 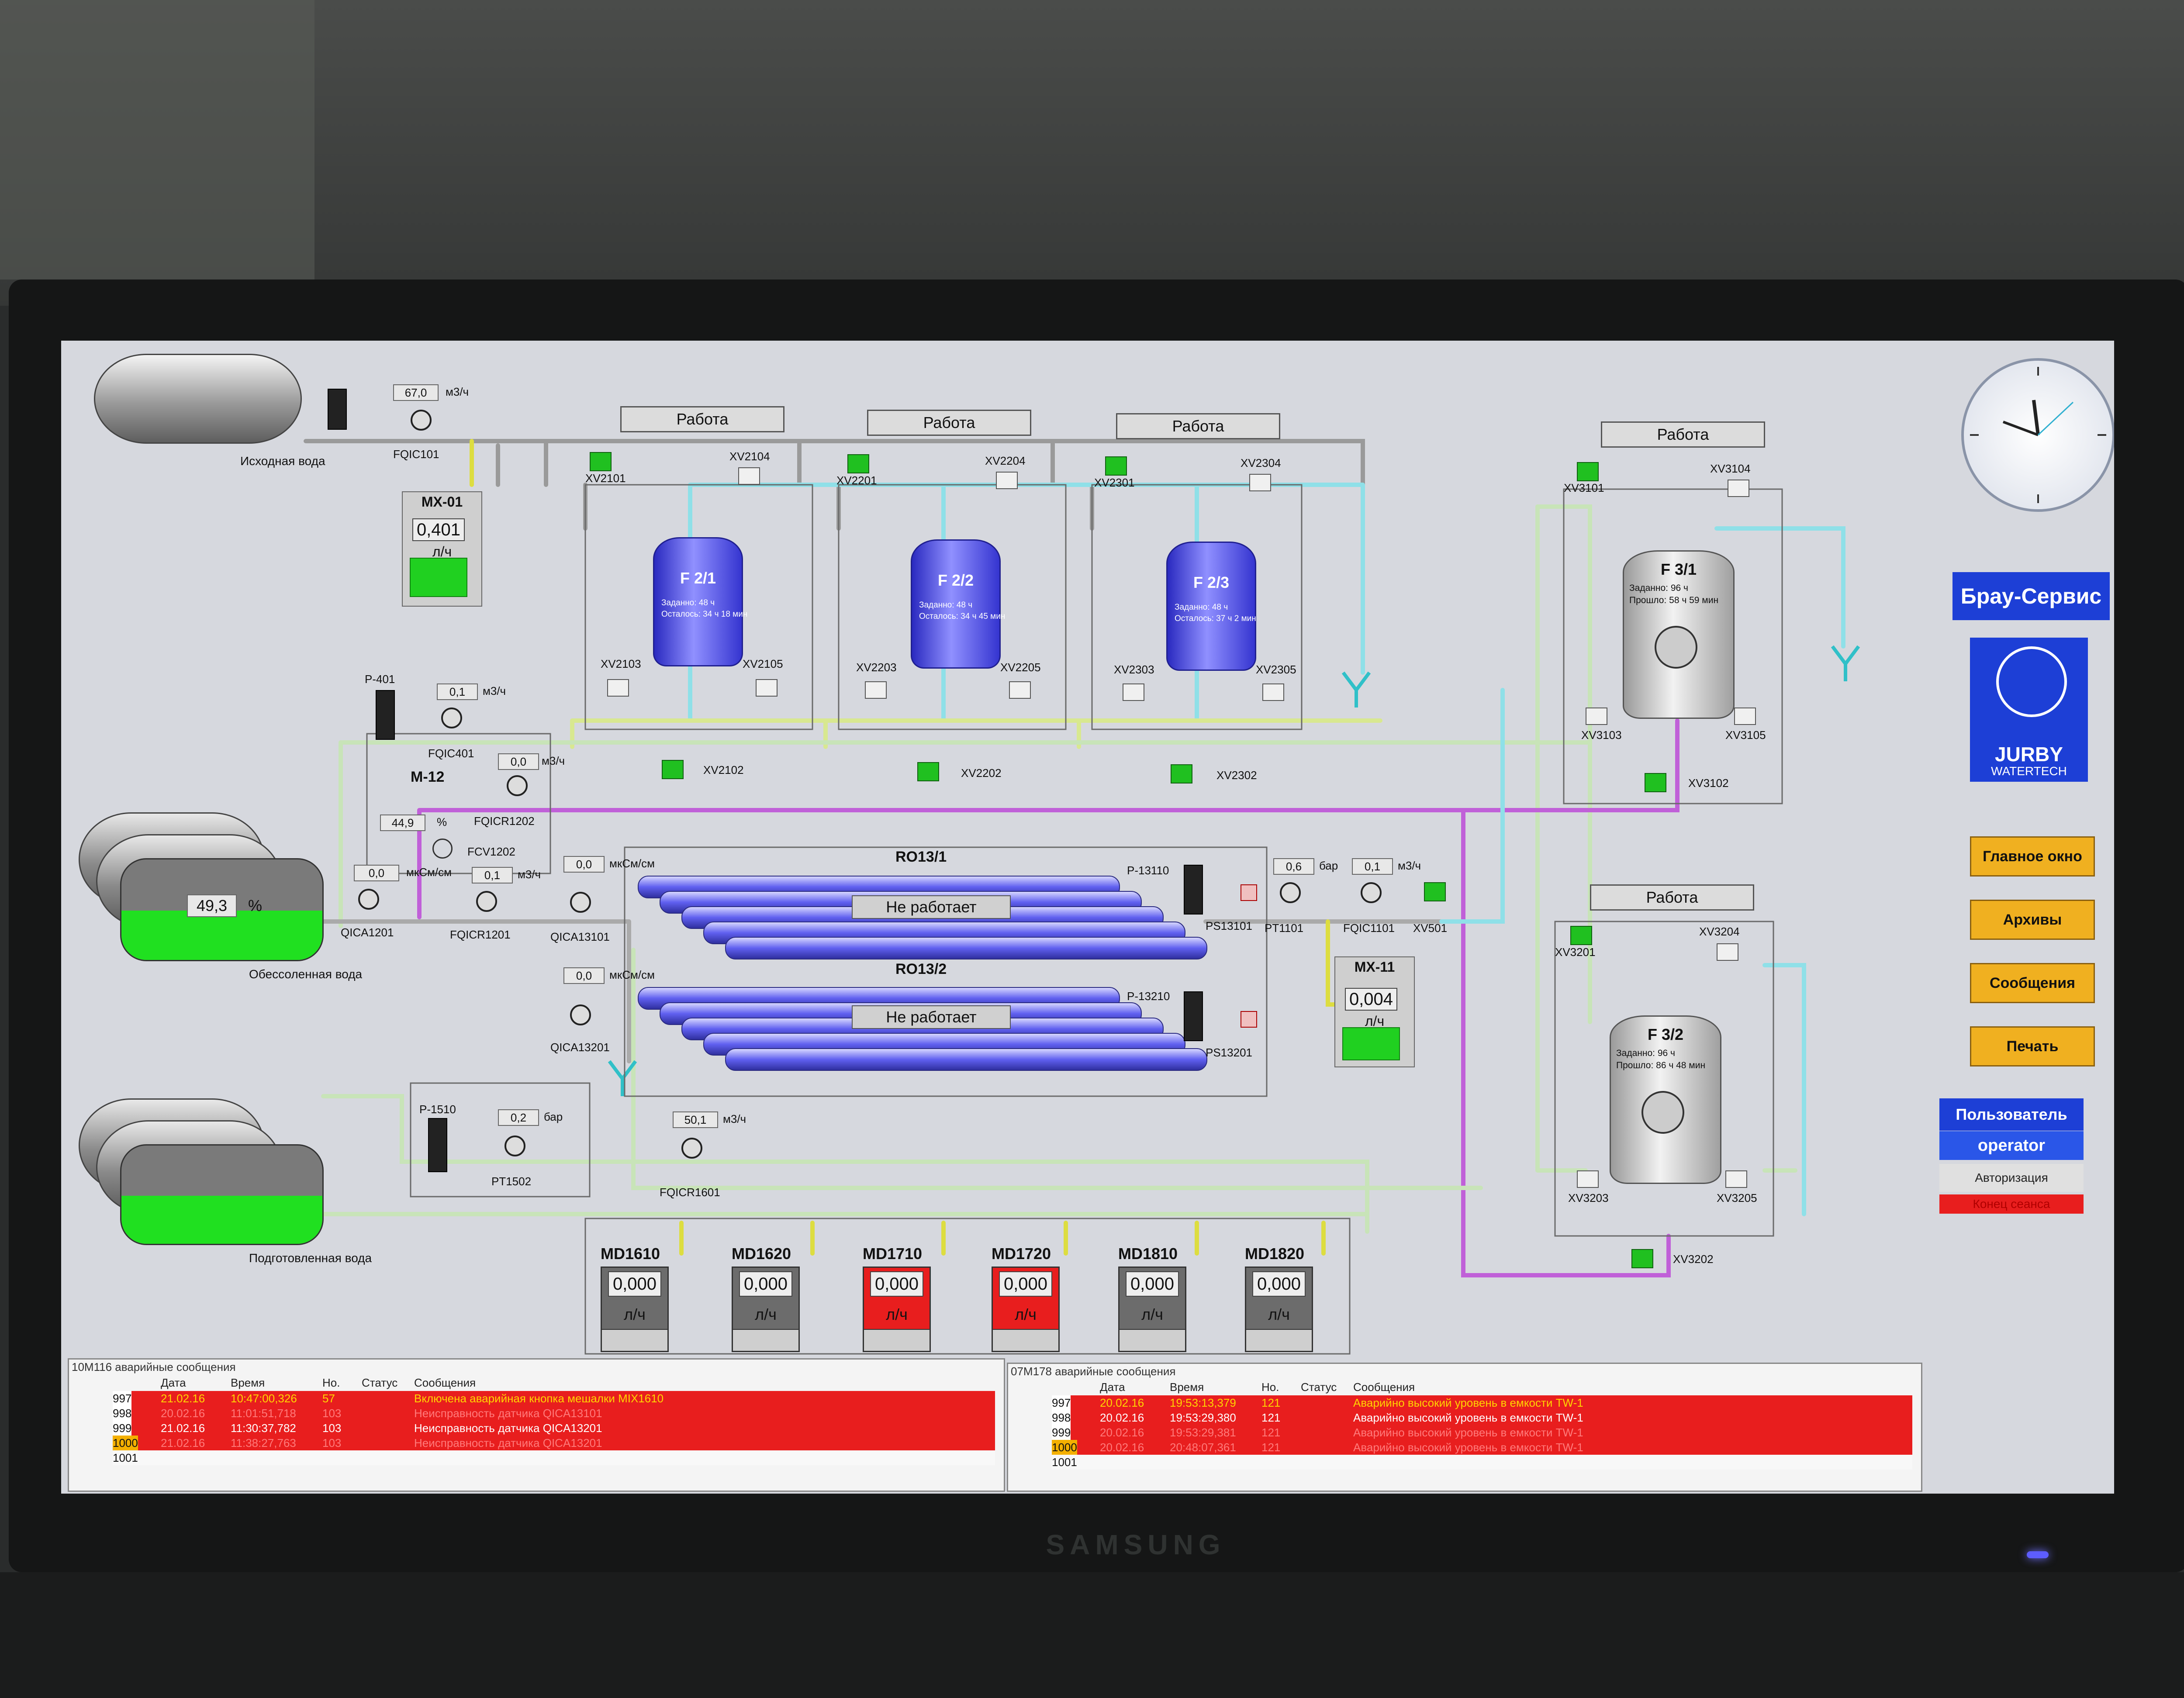 I want to click on alarm-left-head-msg: Сообщения, so click(x=445, y=1382).